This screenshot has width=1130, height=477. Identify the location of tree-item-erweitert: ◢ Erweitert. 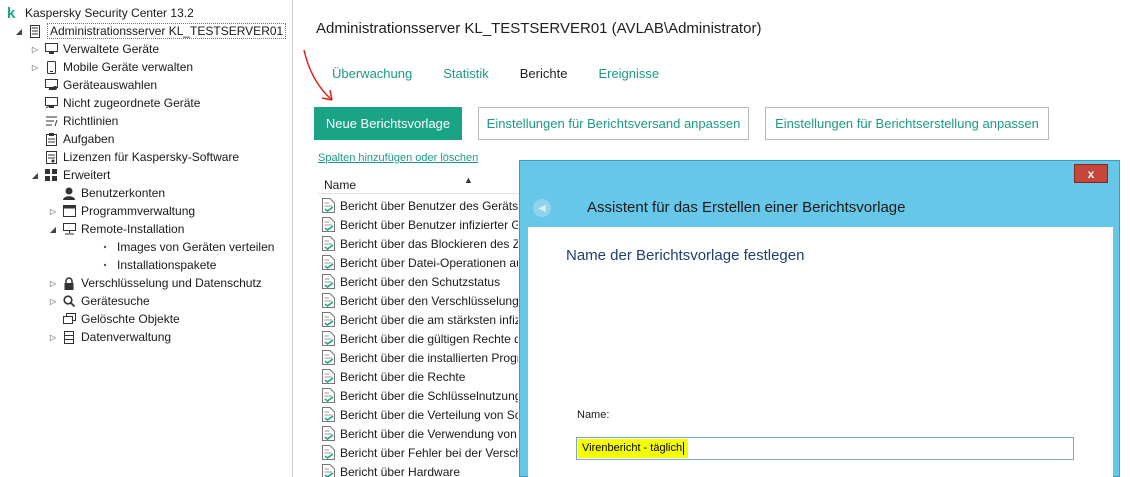
(70, 175).